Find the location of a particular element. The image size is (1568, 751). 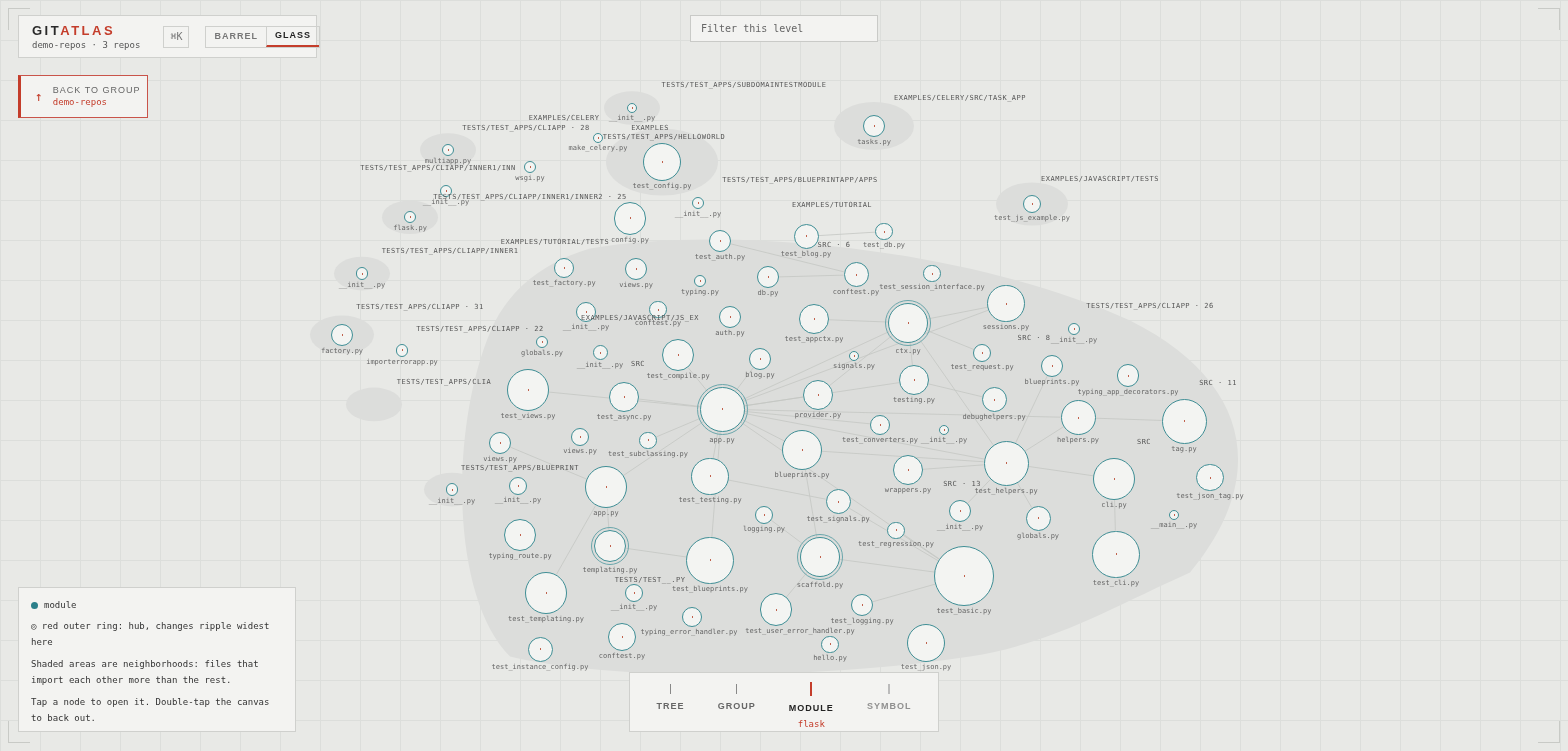

up-arrow-icon: ↑ is located at coordinates (39, 96).